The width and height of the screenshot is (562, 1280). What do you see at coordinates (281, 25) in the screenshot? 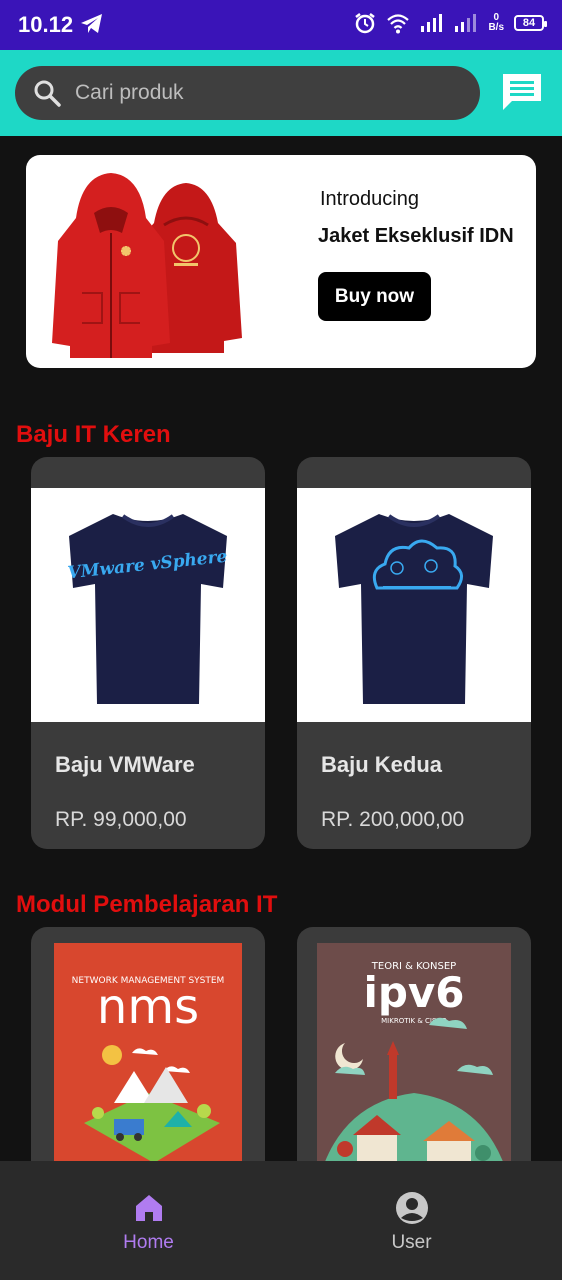
I see `status-bar: 10.12 0 B/s 84` at bounding box center [281, 25].